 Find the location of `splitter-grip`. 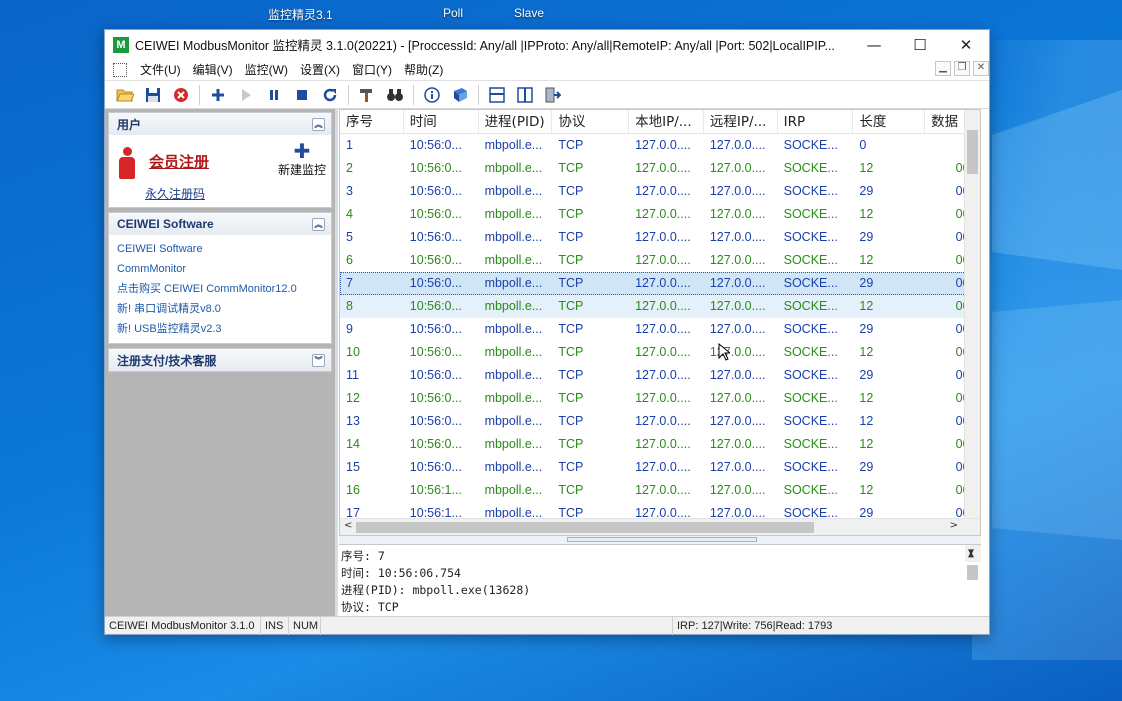

splitter-grip is located at coordinates (662, 539).